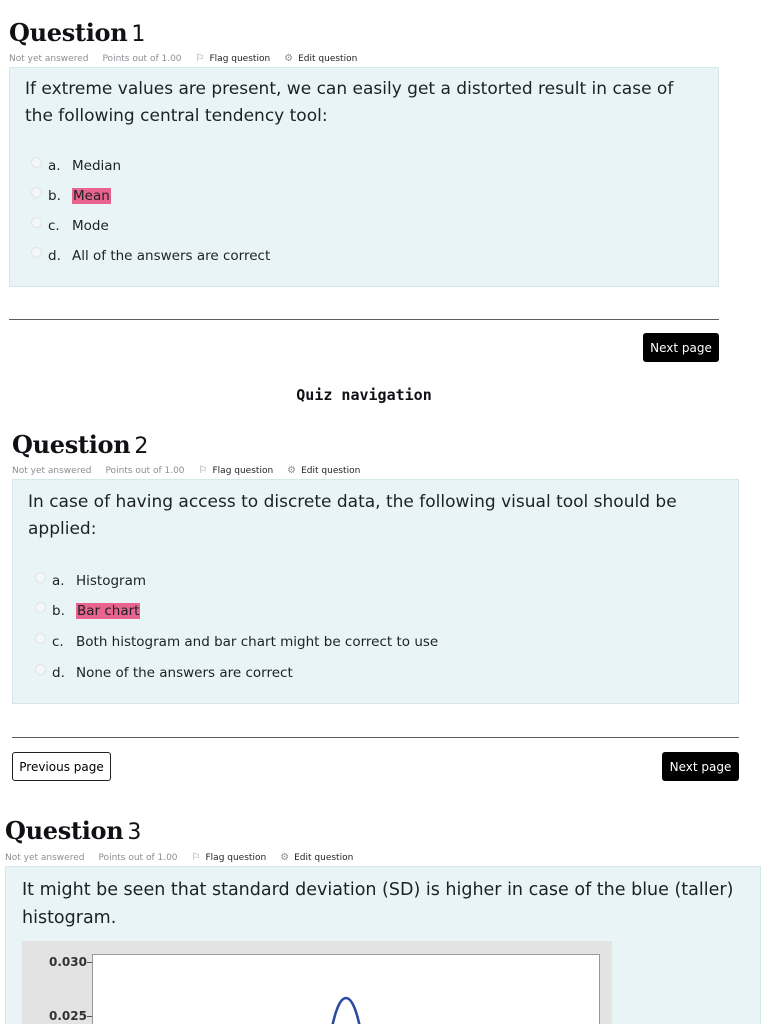 This screenshot has width=768, height=1024. Describe the element at coordinates (111, 581) in the screenshot. I see `answer-label: Histogram` at that location.